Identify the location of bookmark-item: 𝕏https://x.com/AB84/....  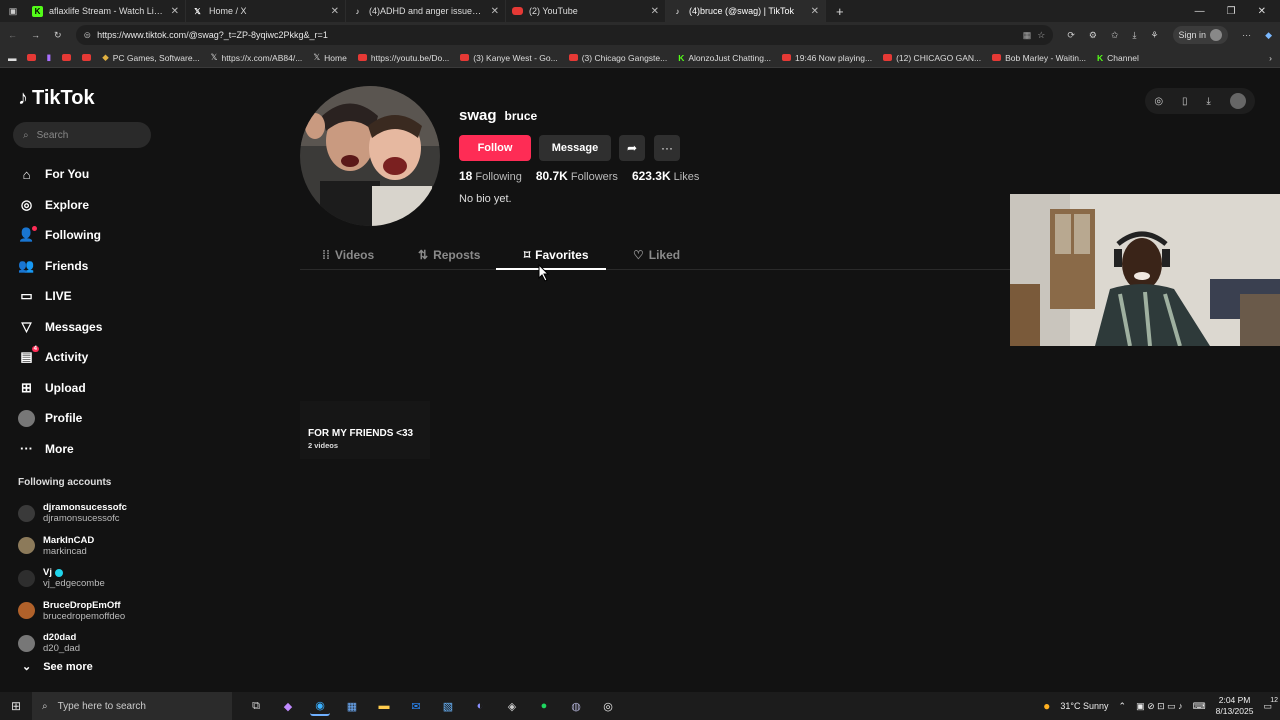
(257, 57).